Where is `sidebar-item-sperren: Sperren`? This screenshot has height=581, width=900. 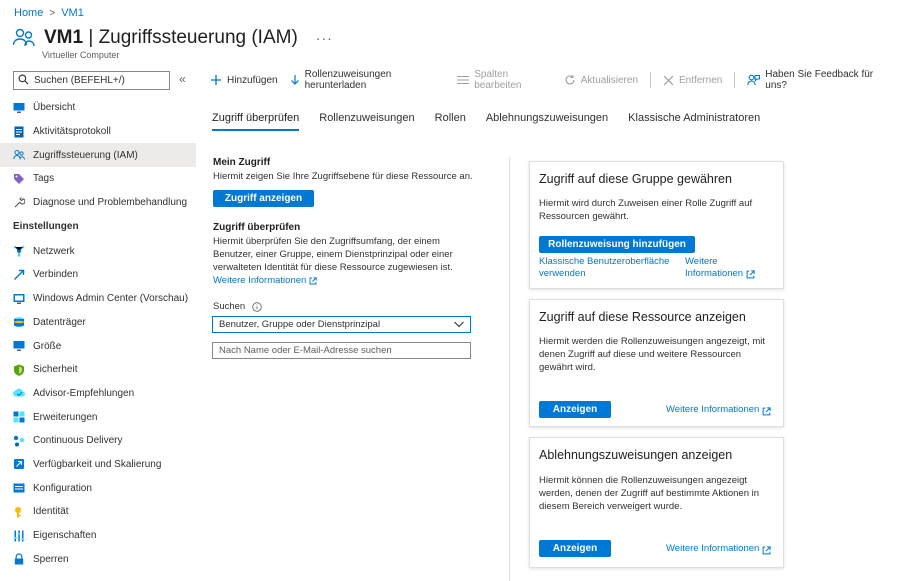
sidebar-item-sperren: Sperren is located at coordinates (98, 559).